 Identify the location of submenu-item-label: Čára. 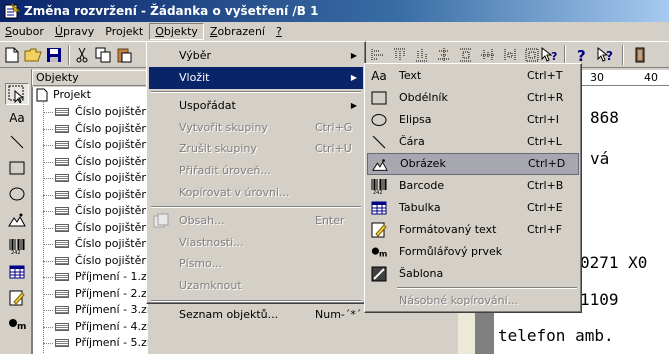
(412, 141).